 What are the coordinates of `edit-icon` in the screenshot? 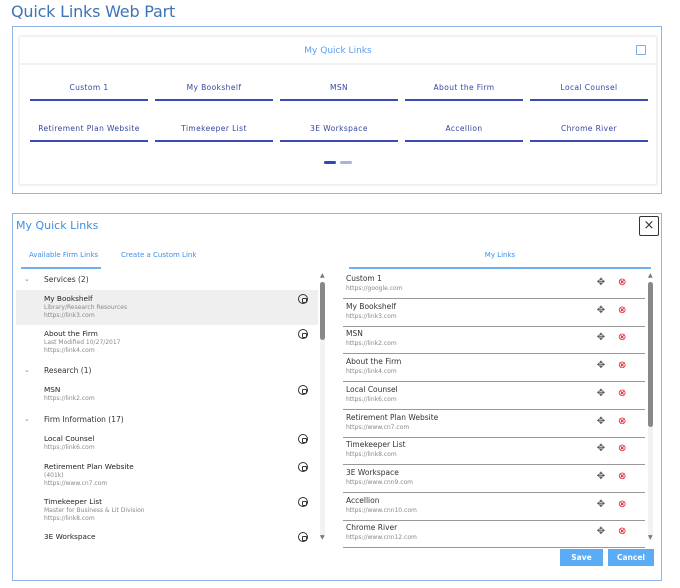 It's located at (641, 50).